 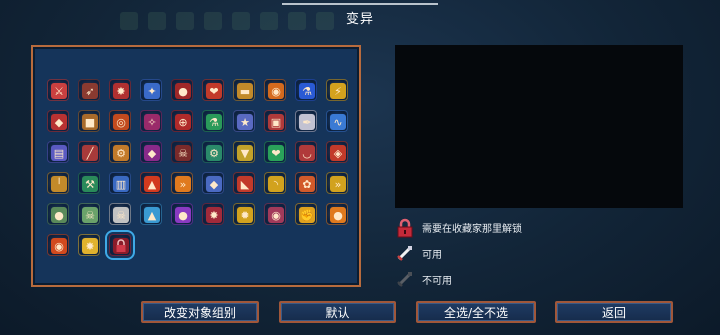 I want to click on mutation-slot: ▤, so click(x=58, y=152).